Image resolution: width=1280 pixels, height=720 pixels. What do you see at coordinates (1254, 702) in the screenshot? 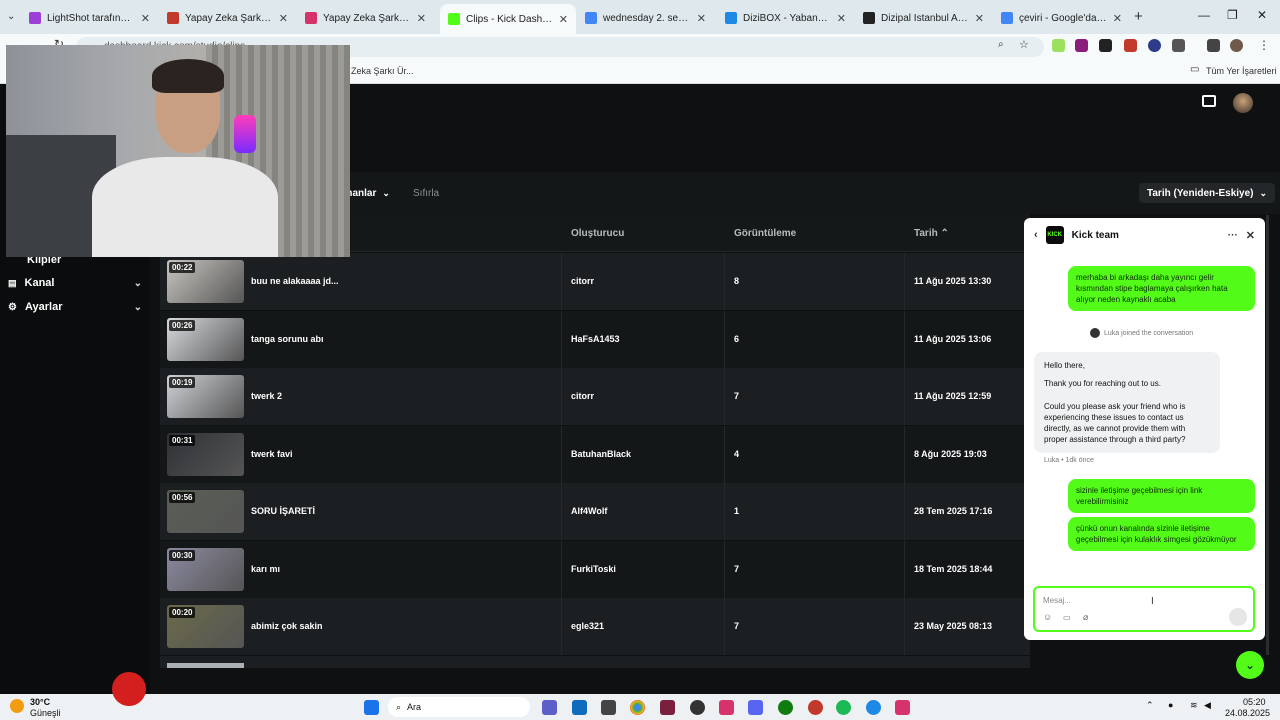
I see `clock-time: 05:20` at bounding box center [1254, 702].